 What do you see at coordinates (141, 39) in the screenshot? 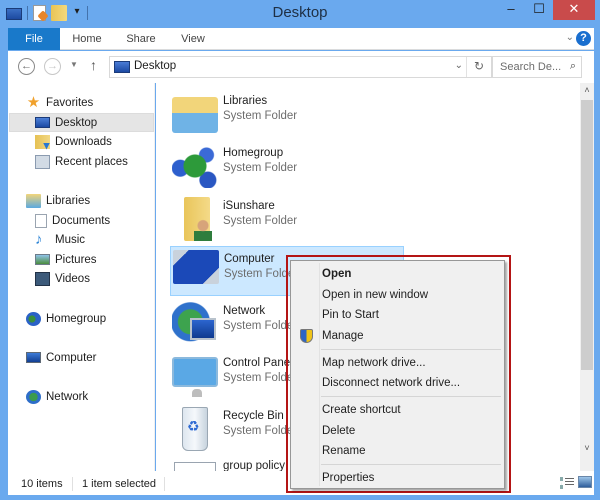
I see `tab-share: Share` at bounding box center [141, 39].